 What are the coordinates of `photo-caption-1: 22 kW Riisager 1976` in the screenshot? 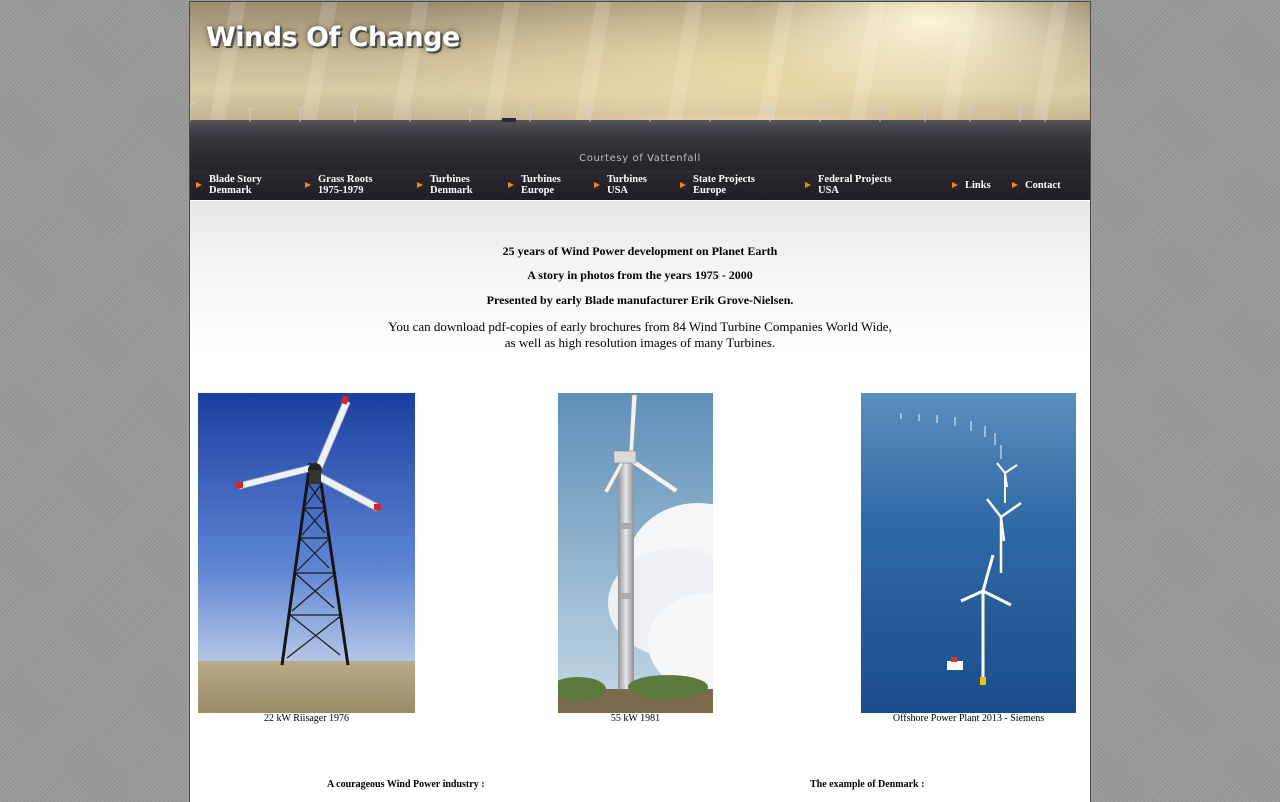 It's located at (306, 718).